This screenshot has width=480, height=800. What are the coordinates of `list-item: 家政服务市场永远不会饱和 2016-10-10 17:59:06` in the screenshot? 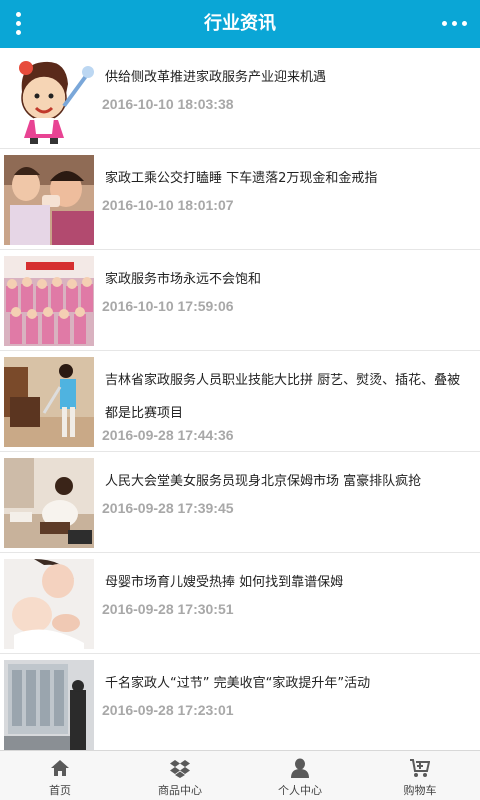 It's located at (240, 300).